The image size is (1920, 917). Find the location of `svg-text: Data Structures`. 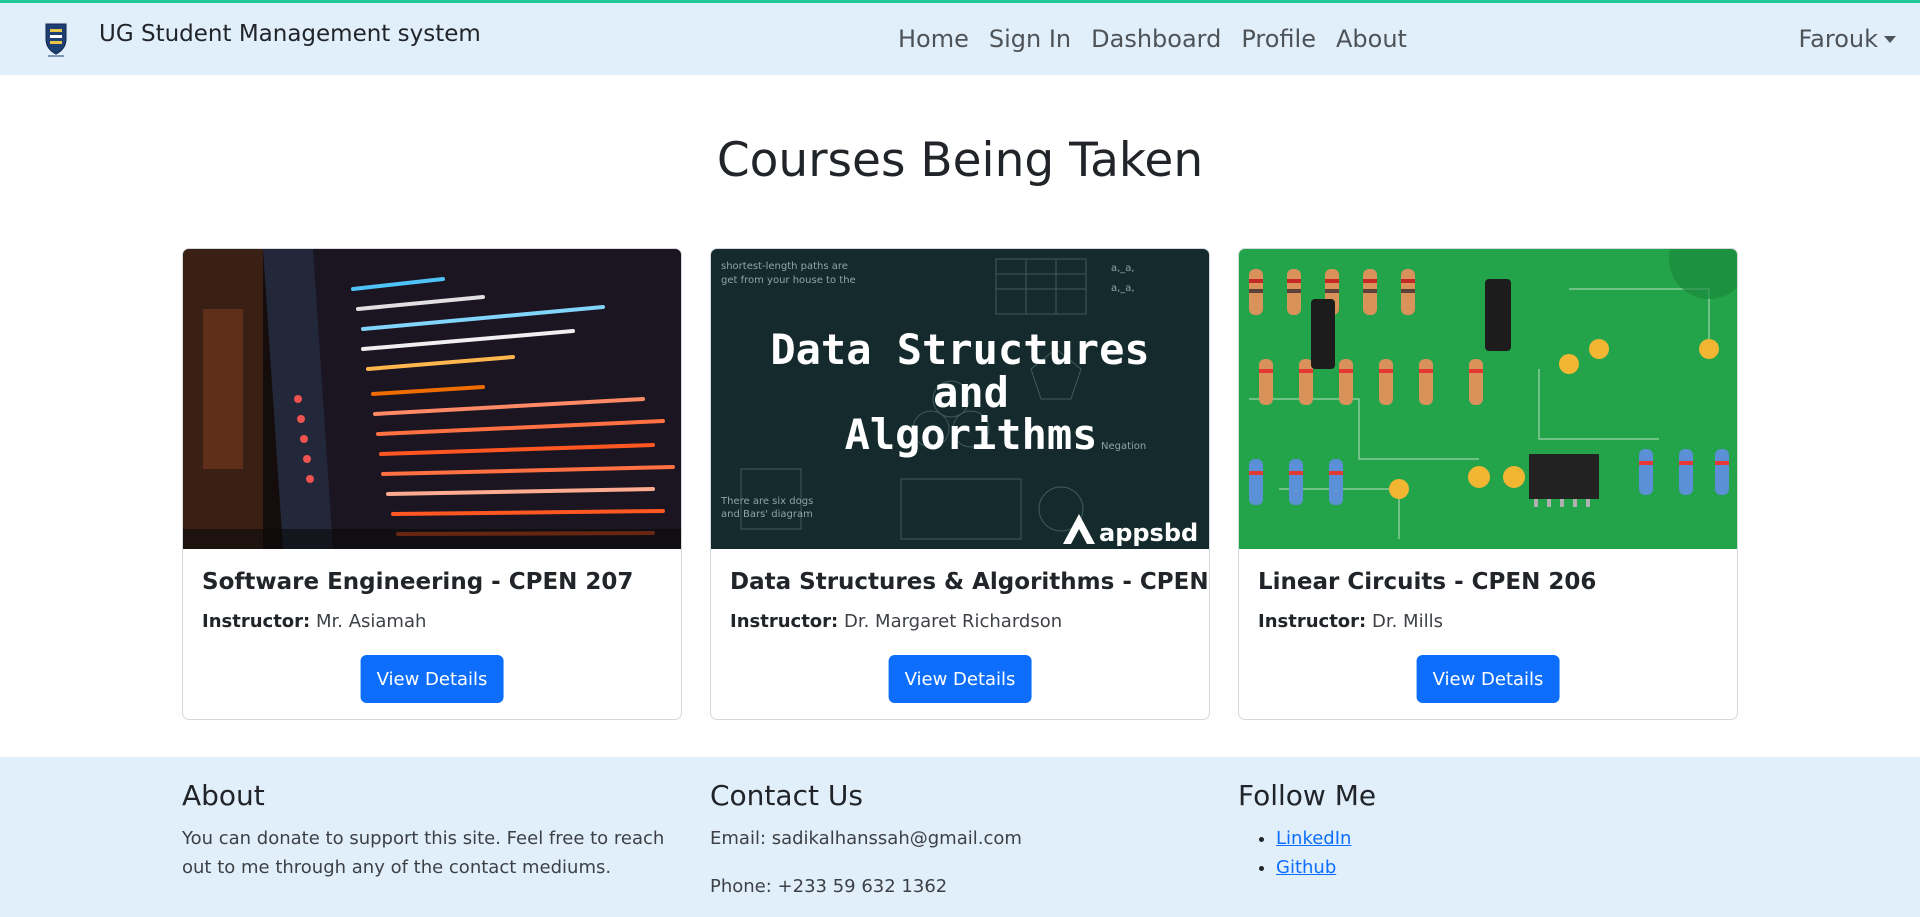

svg-text: Data Structures is located at coordinates (959, 349).